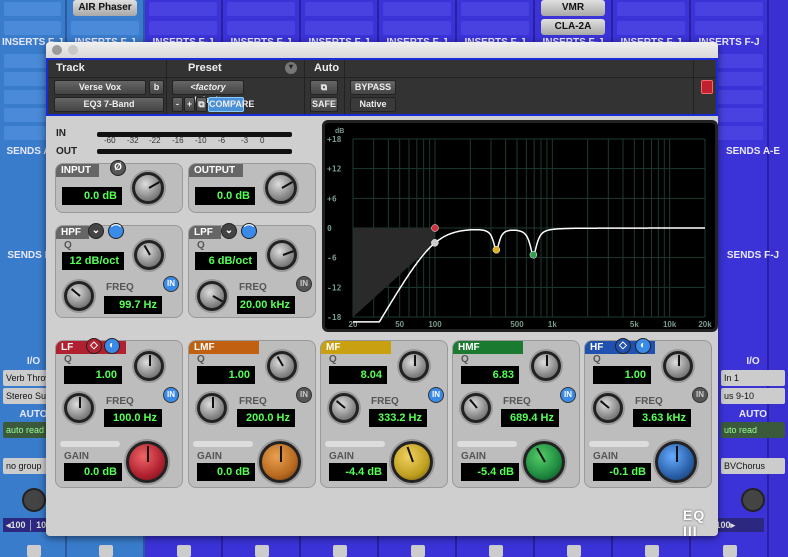 The width and height of the screenshot is (788, 557). What do you see at coordinates (373, 87) in the screenshot?
I see `bypass-button: BYPASS` at bounding box center [373, 87].